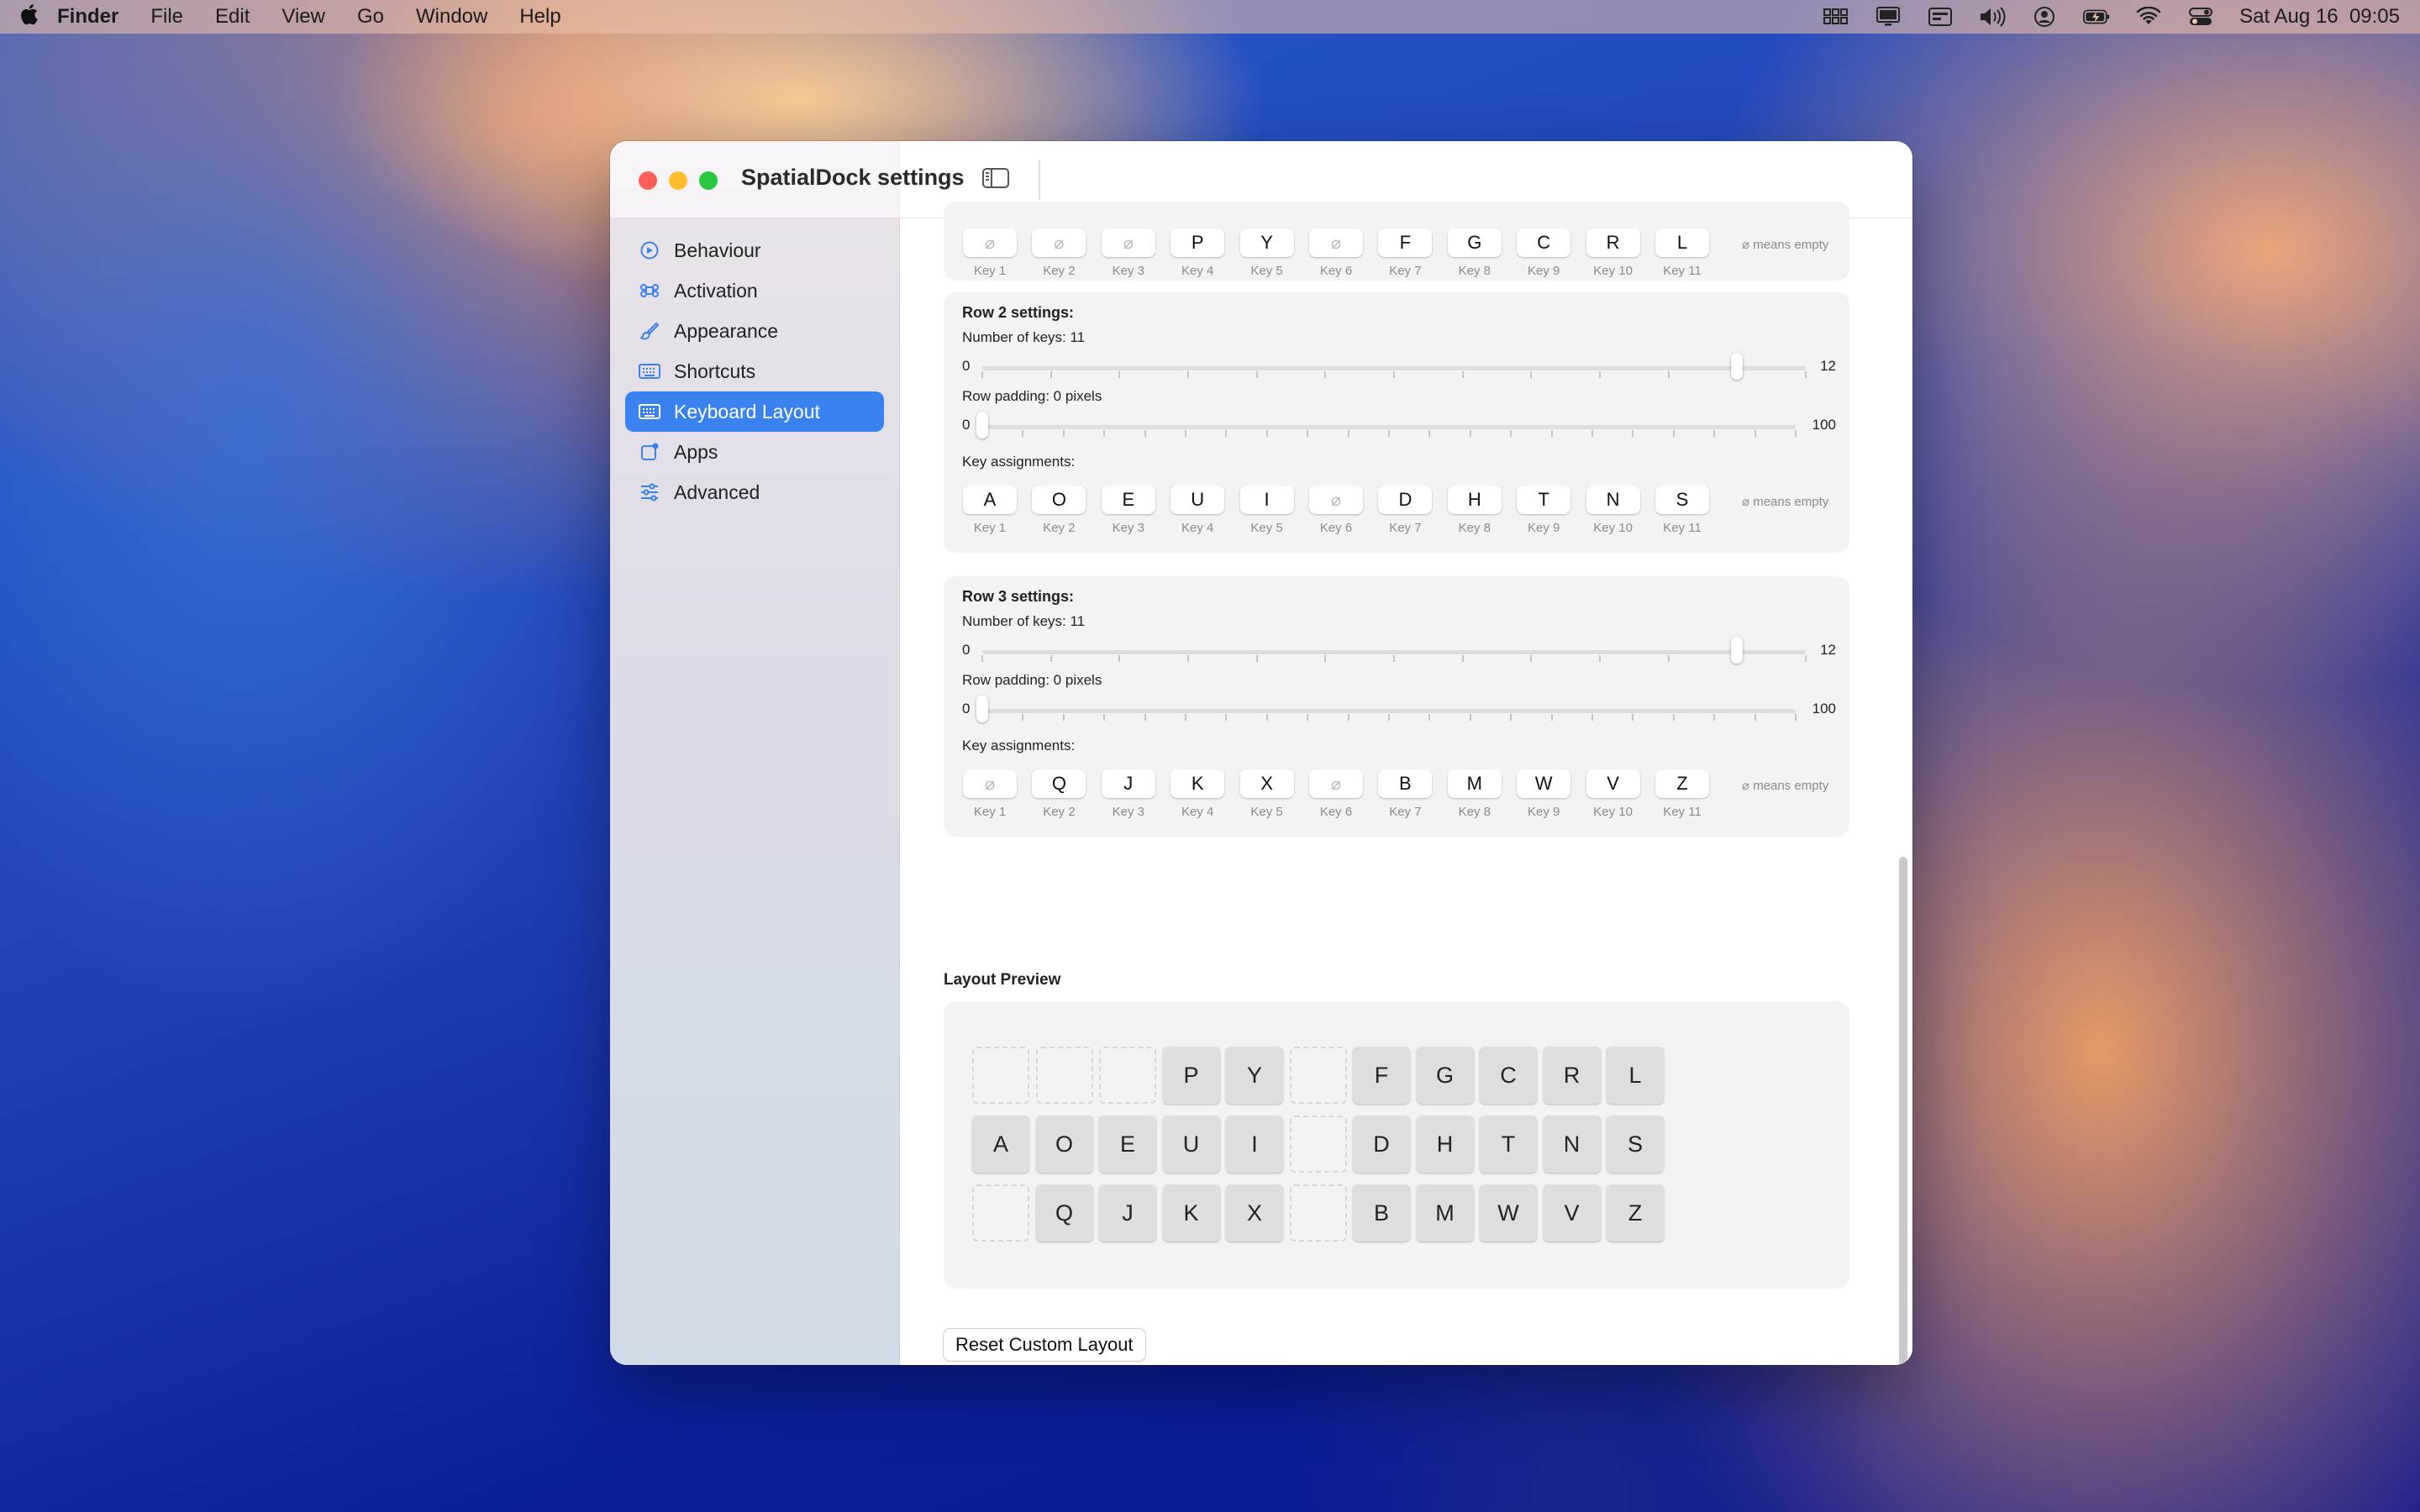 Image resolution: width=2420 pixels, height=1512 pixels. I want to click on key-input: E, so click(1128, 500).